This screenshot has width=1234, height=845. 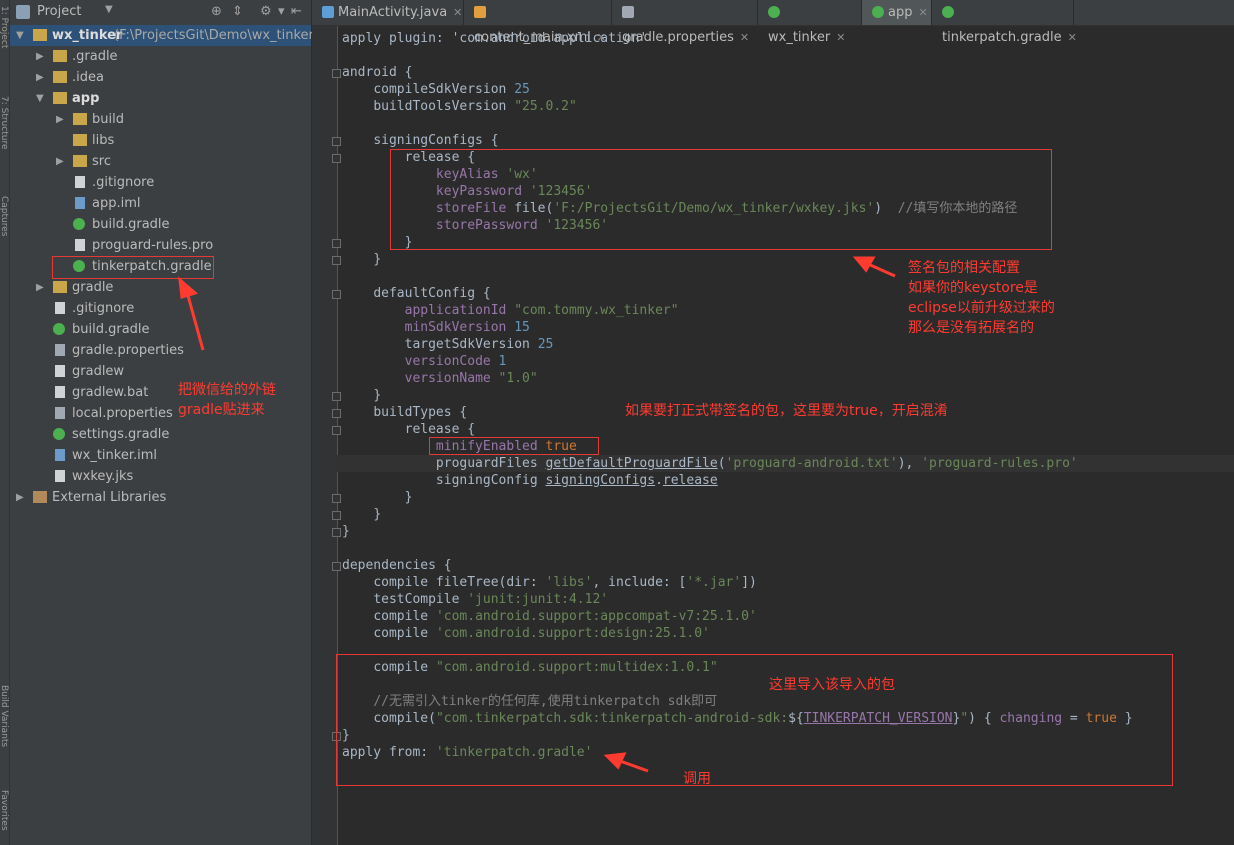 I want to click on tree-item-label: proguard-rules.pro, so click(x=153, y=245).